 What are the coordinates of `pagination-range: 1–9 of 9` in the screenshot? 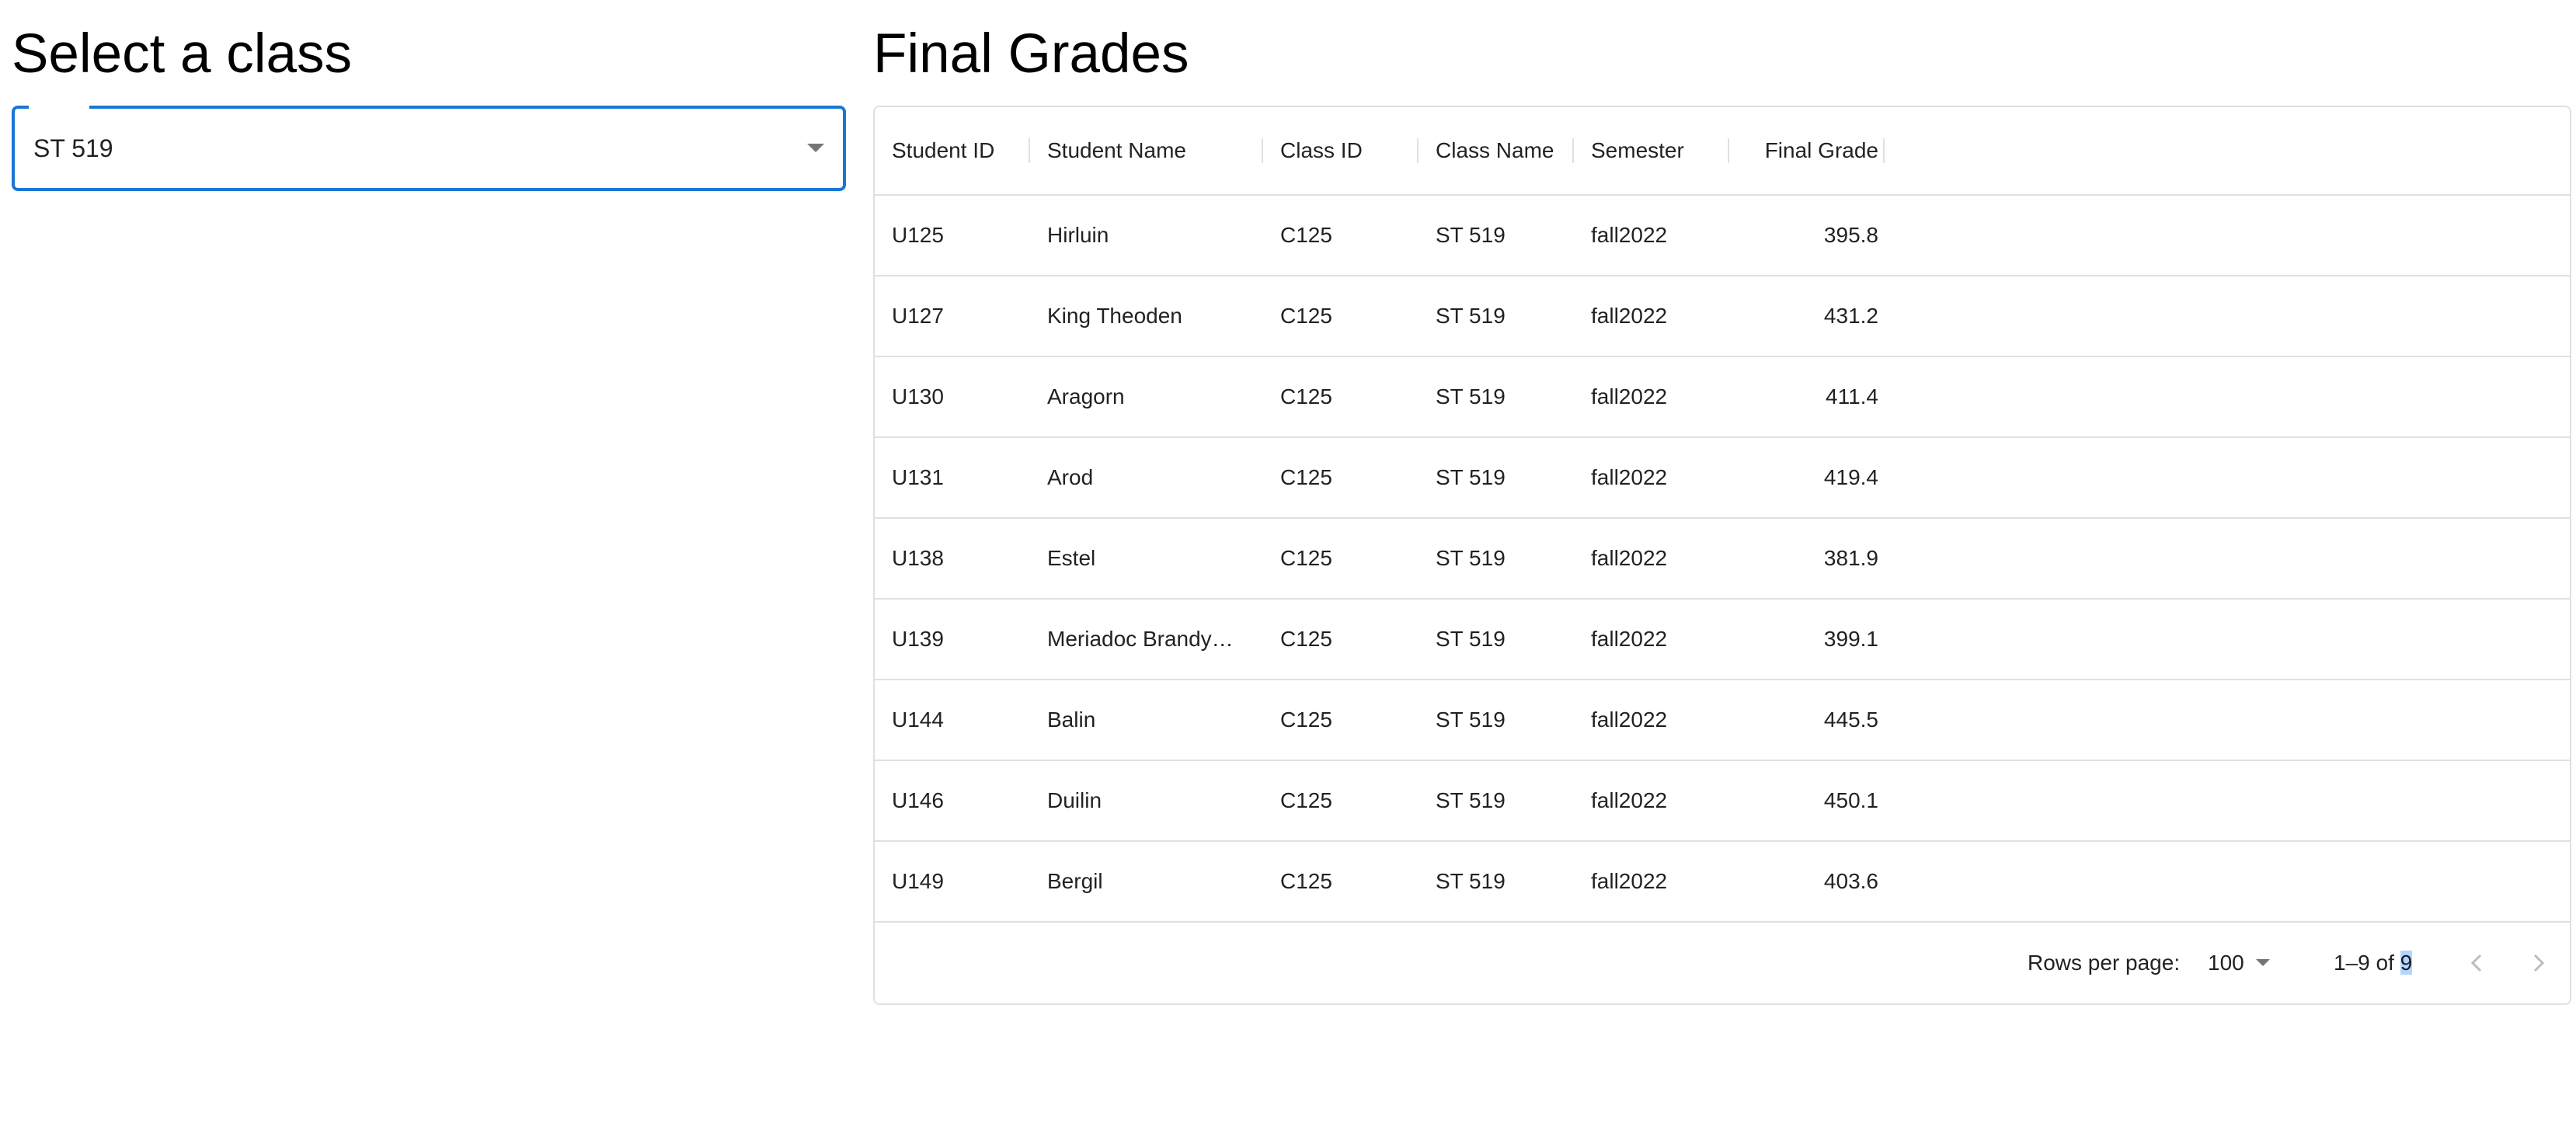 It's located at (2373, 963).